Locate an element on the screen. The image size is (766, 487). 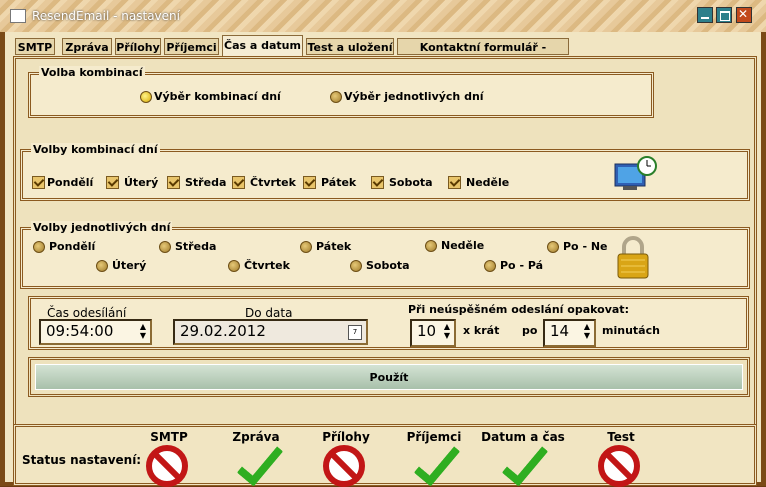
radio-den-pondeli-label: Pondělí is located at coordinates (72, 246).